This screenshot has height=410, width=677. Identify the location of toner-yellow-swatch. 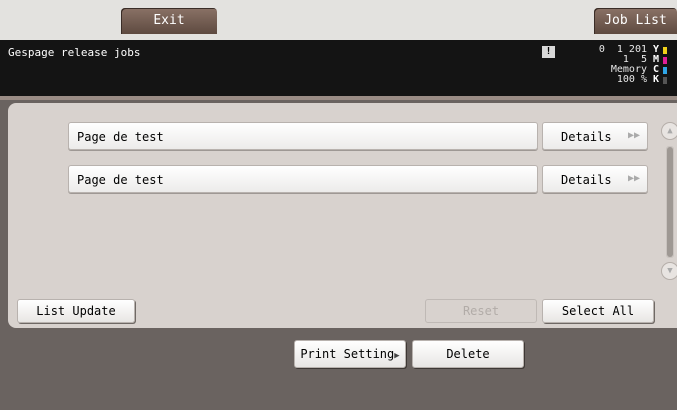
(665, 50).